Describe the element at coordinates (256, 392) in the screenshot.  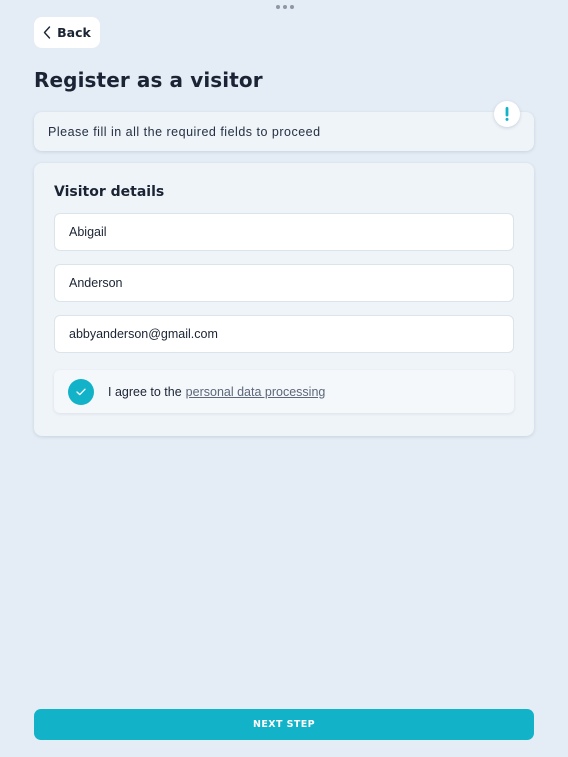
I see `personal-data-processing-link: personal data processing` at that location.